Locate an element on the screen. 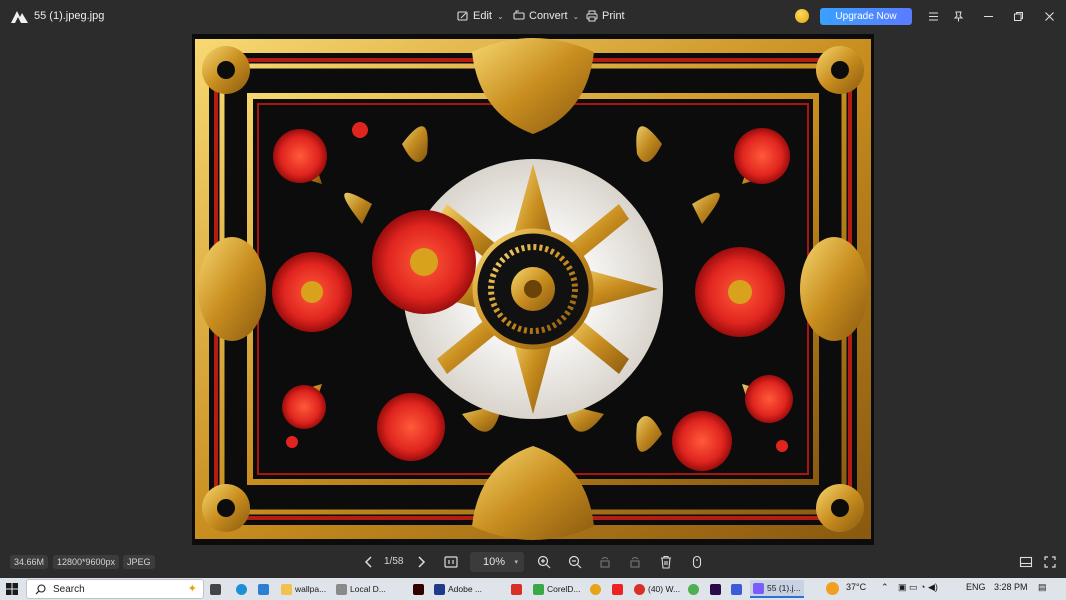  clock-time: 3:28 PM is located at coordinates (1011, 587).